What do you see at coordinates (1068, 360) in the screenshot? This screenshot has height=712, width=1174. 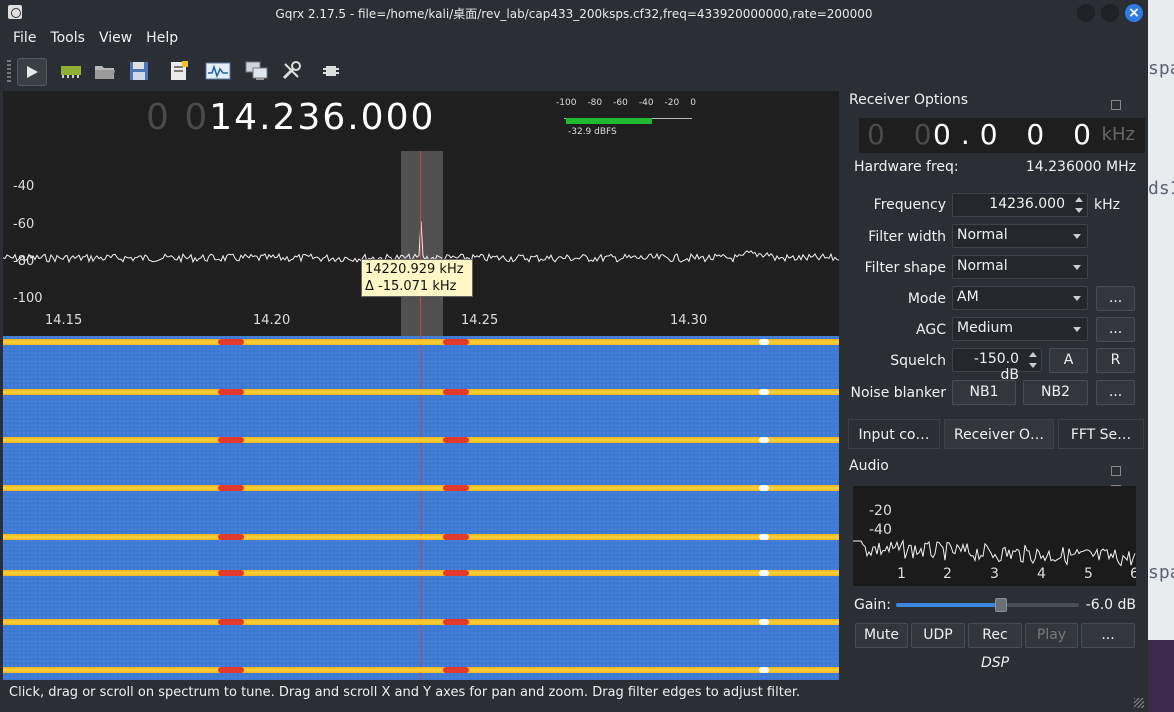 I see `squelch-auto-button: A` at bounding box center [1068, 360].